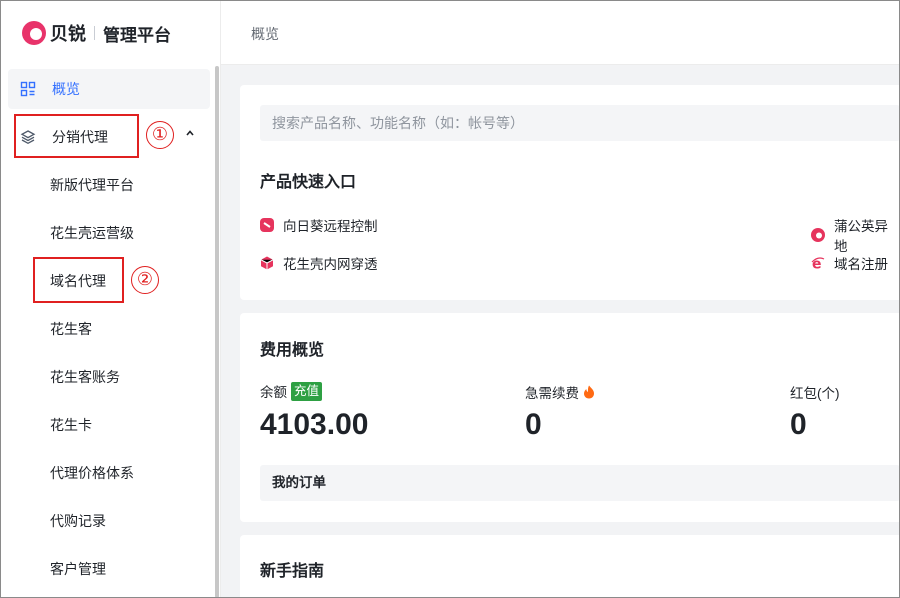 This screenshot has width=900, height=598. What do you see at coordinates (580, 483) in the screenshot?
I see `my-orders-row: 我的订单` at bounding box center [580, 483].